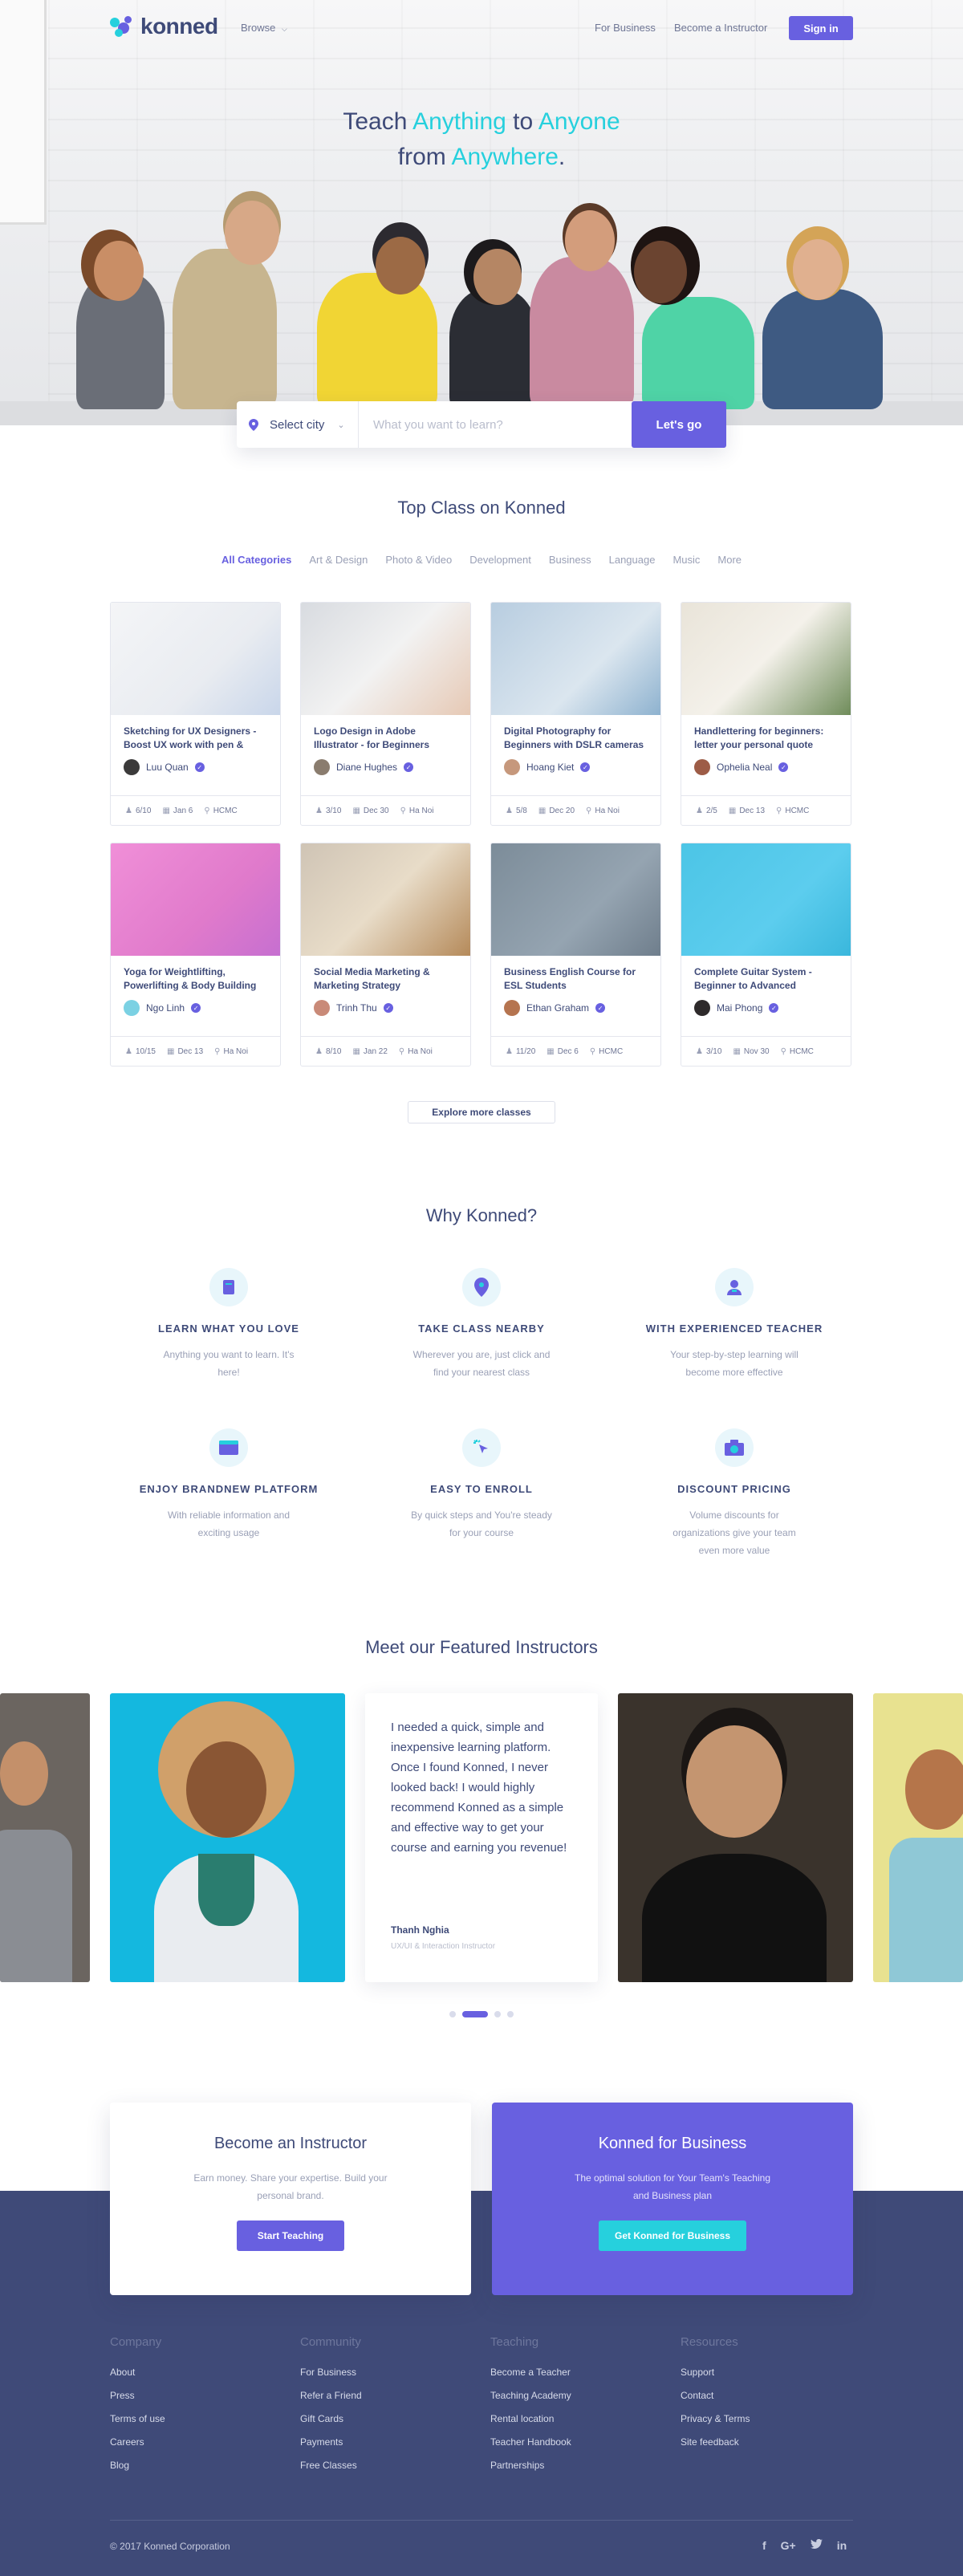  What do you see at coordinates (729, 560) in the screenshot?
I see `tab-more: More` at bounding box center [729, 560].